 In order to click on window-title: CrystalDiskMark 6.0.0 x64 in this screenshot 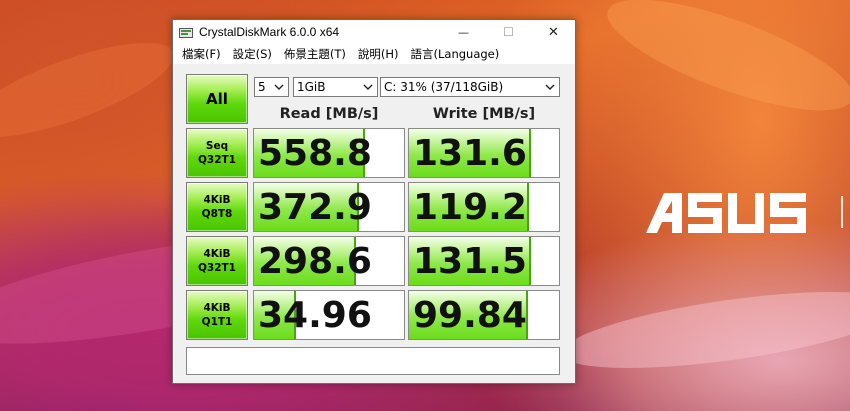, I will do `click(269, 32)`.